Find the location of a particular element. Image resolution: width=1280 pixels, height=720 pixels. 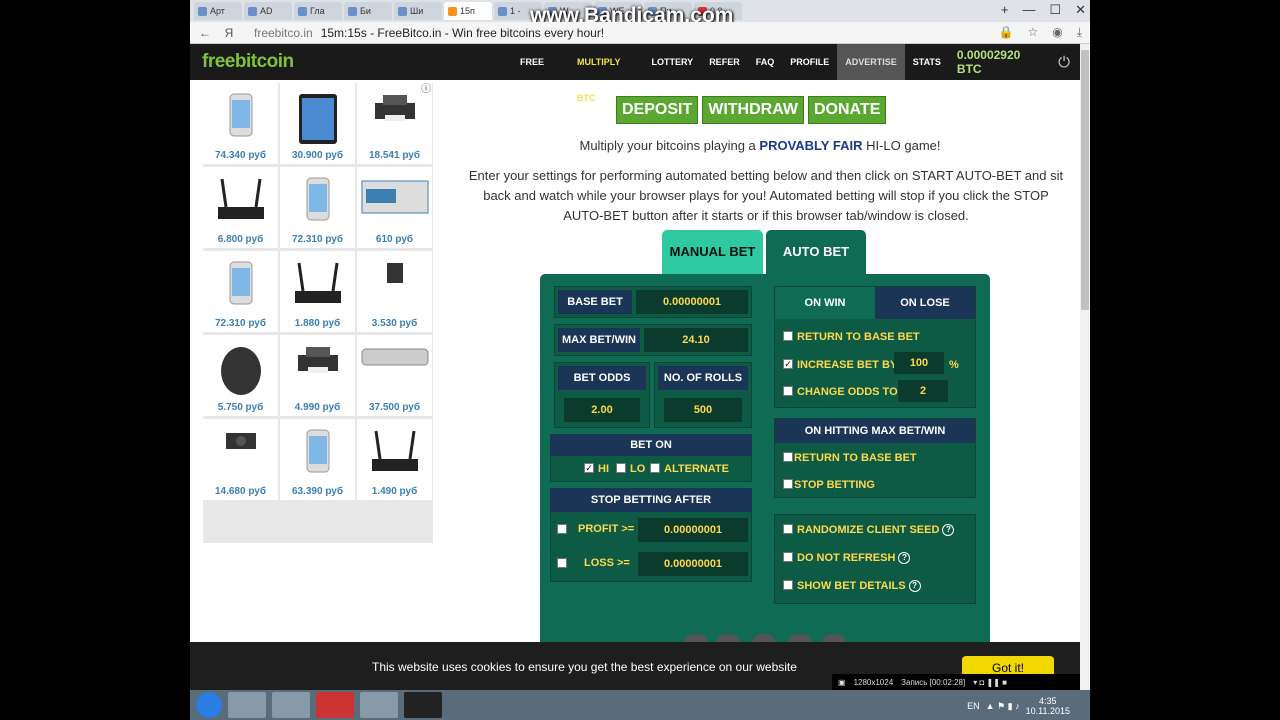

star-icon: ☆ is located at coordinates (1032, 32).